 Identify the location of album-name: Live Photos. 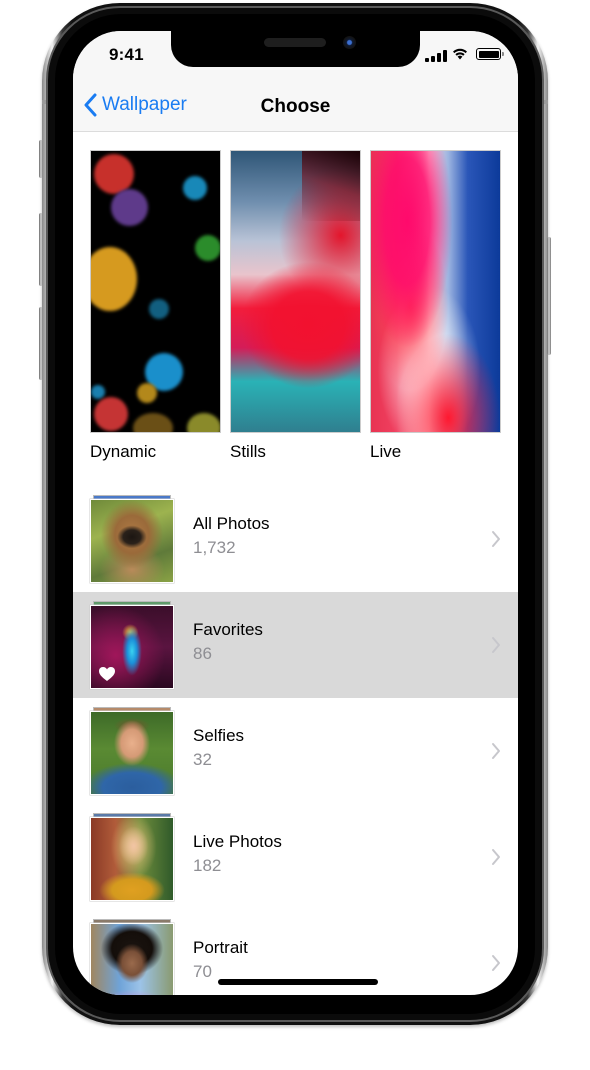
(237, 841).